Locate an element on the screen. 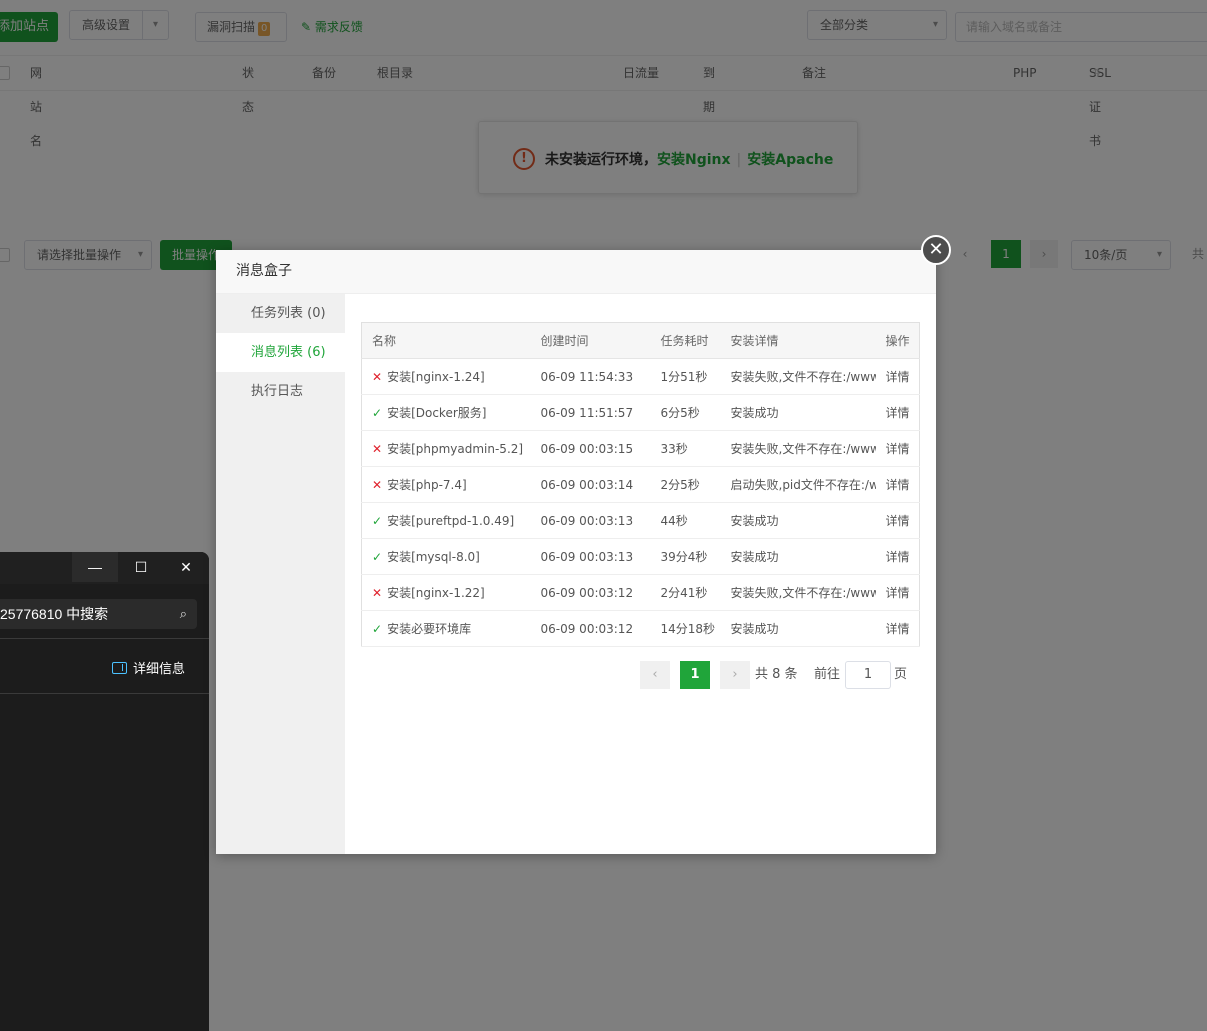 The width and height of the screenshot is (1207, 1031). row-install-detail: 启动失败,pid文件不存在:/www/server/php is located at coordinates (798, 484).